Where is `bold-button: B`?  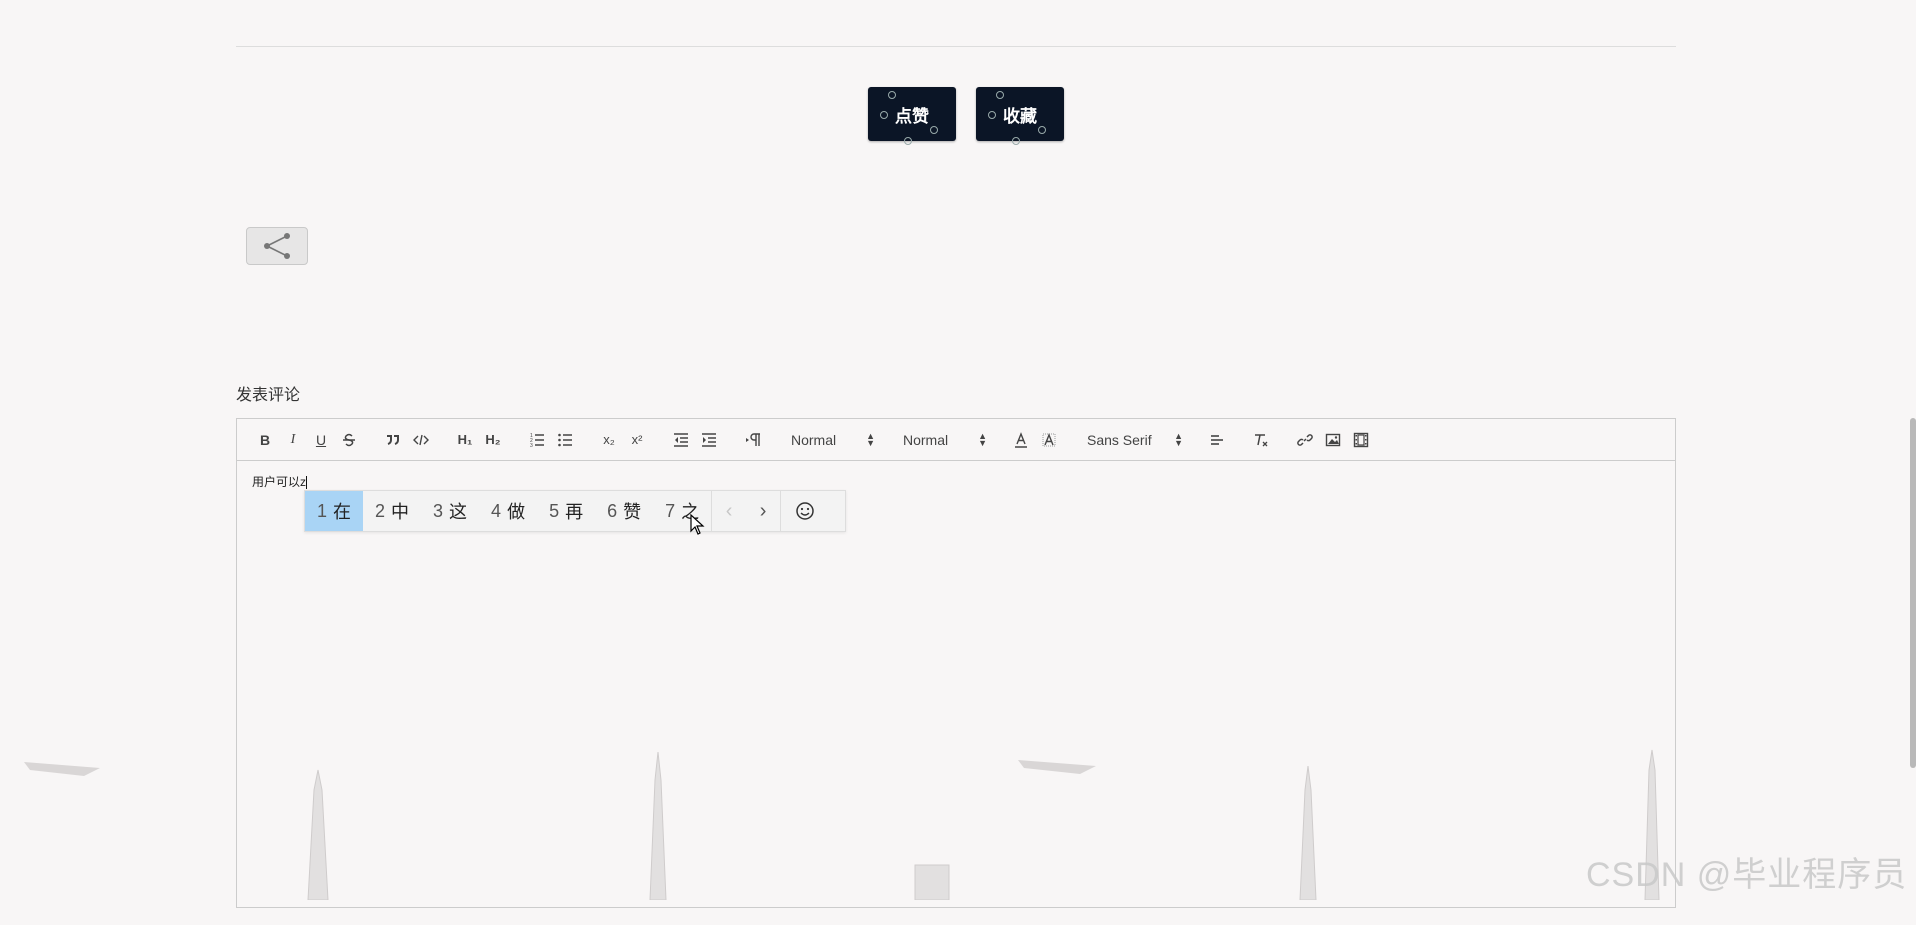
bold-button: B is located at coordinates (265, 440).